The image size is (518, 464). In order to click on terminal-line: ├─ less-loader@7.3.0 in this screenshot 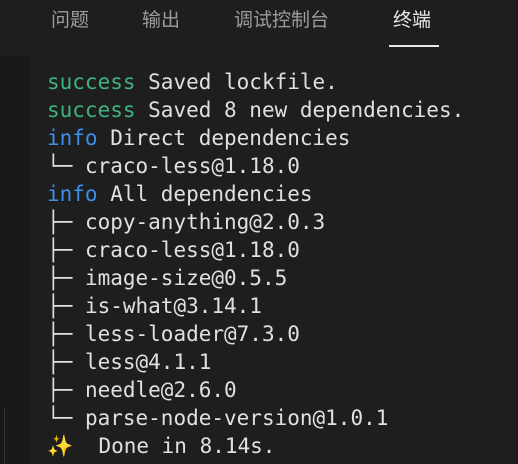, I will do `click(282, 334)`.